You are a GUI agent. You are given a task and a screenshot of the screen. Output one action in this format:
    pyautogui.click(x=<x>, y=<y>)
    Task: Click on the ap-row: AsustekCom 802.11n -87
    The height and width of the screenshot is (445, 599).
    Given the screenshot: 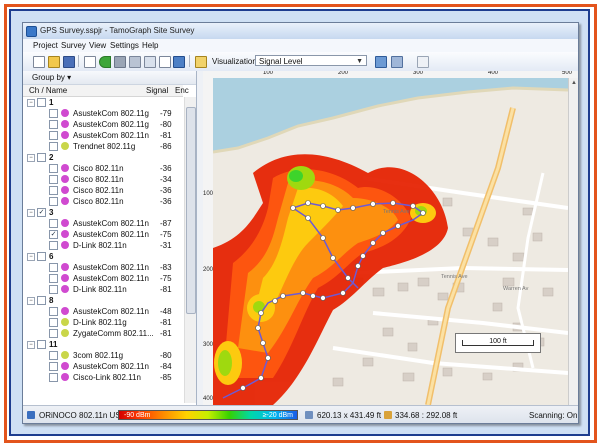 What is the action you would take?
    pyautogui.click(x=103, y=223)
    